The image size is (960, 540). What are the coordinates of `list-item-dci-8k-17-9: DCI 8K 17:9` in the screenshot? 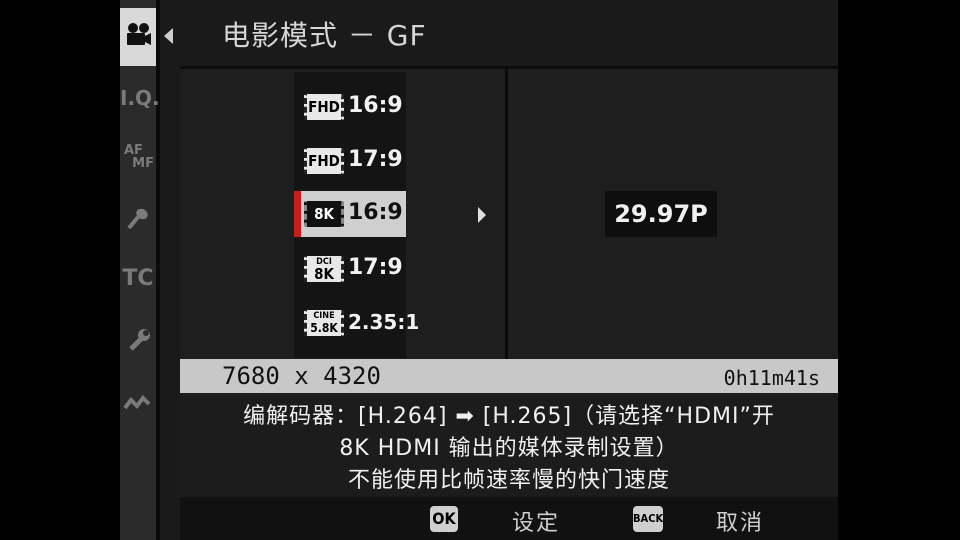 It's located at (350, 269).